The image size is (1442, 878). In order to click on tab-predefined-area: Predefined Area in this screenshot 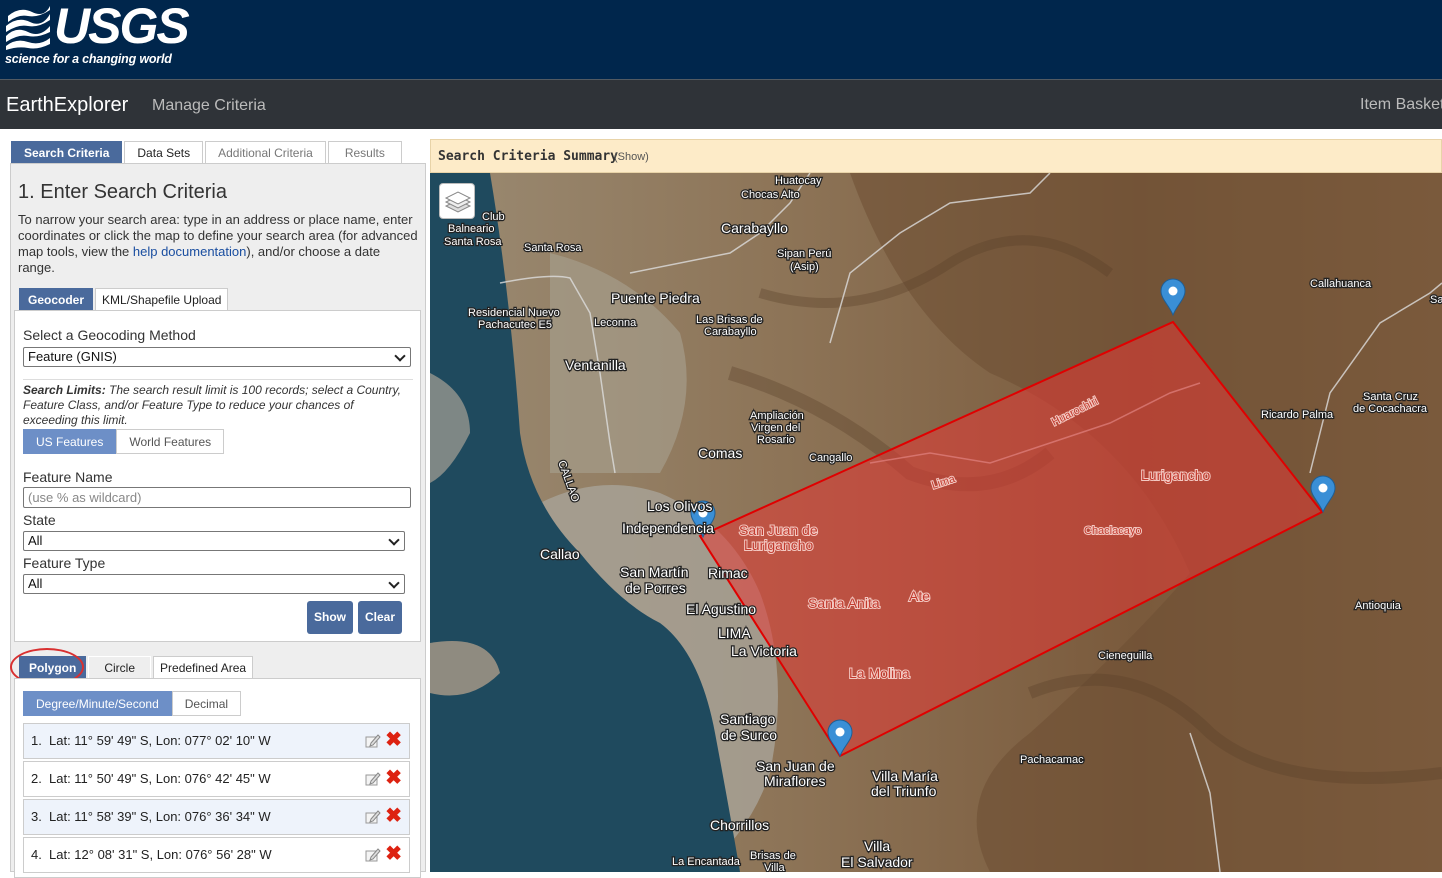, I will do `click(203, 667)`.